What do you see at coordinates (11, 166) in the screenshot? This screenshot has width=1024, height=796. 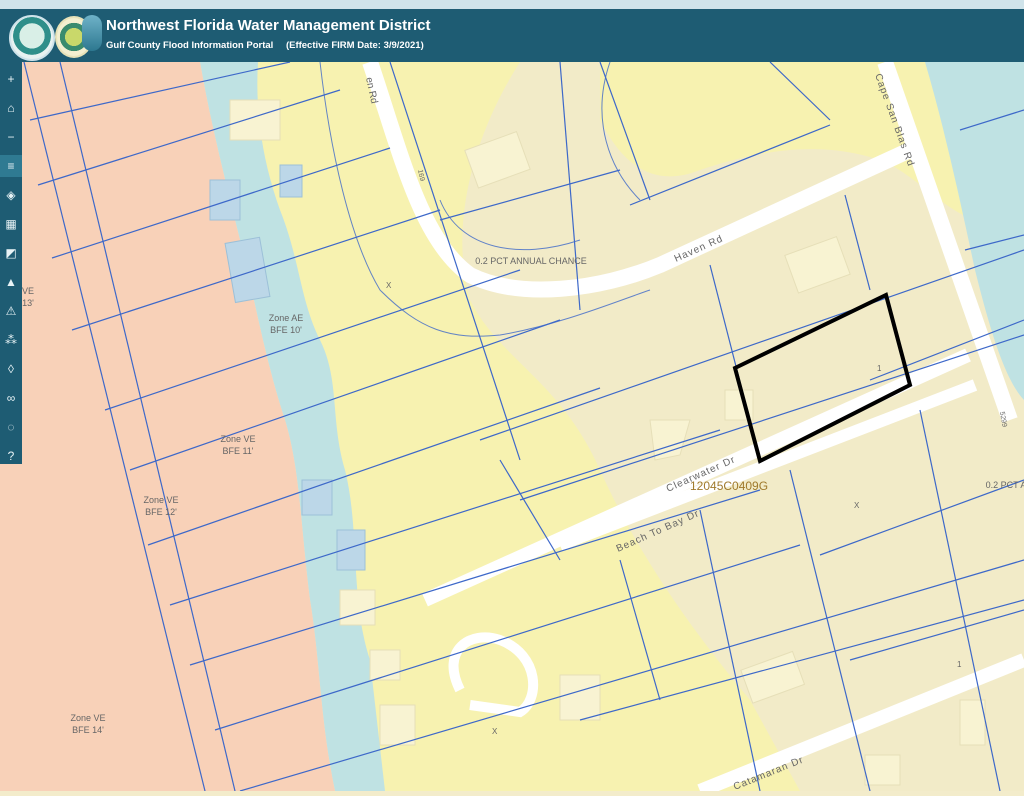 I see `menu-icon: ≡` at bounding box center [11, 166].